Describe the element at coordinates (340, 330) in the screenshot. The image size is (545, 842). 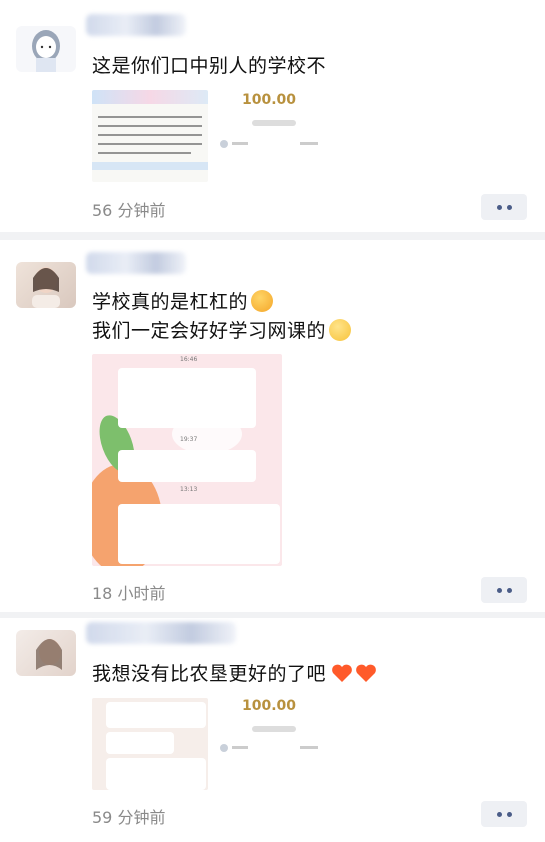
I see `smile-icon` at that location.